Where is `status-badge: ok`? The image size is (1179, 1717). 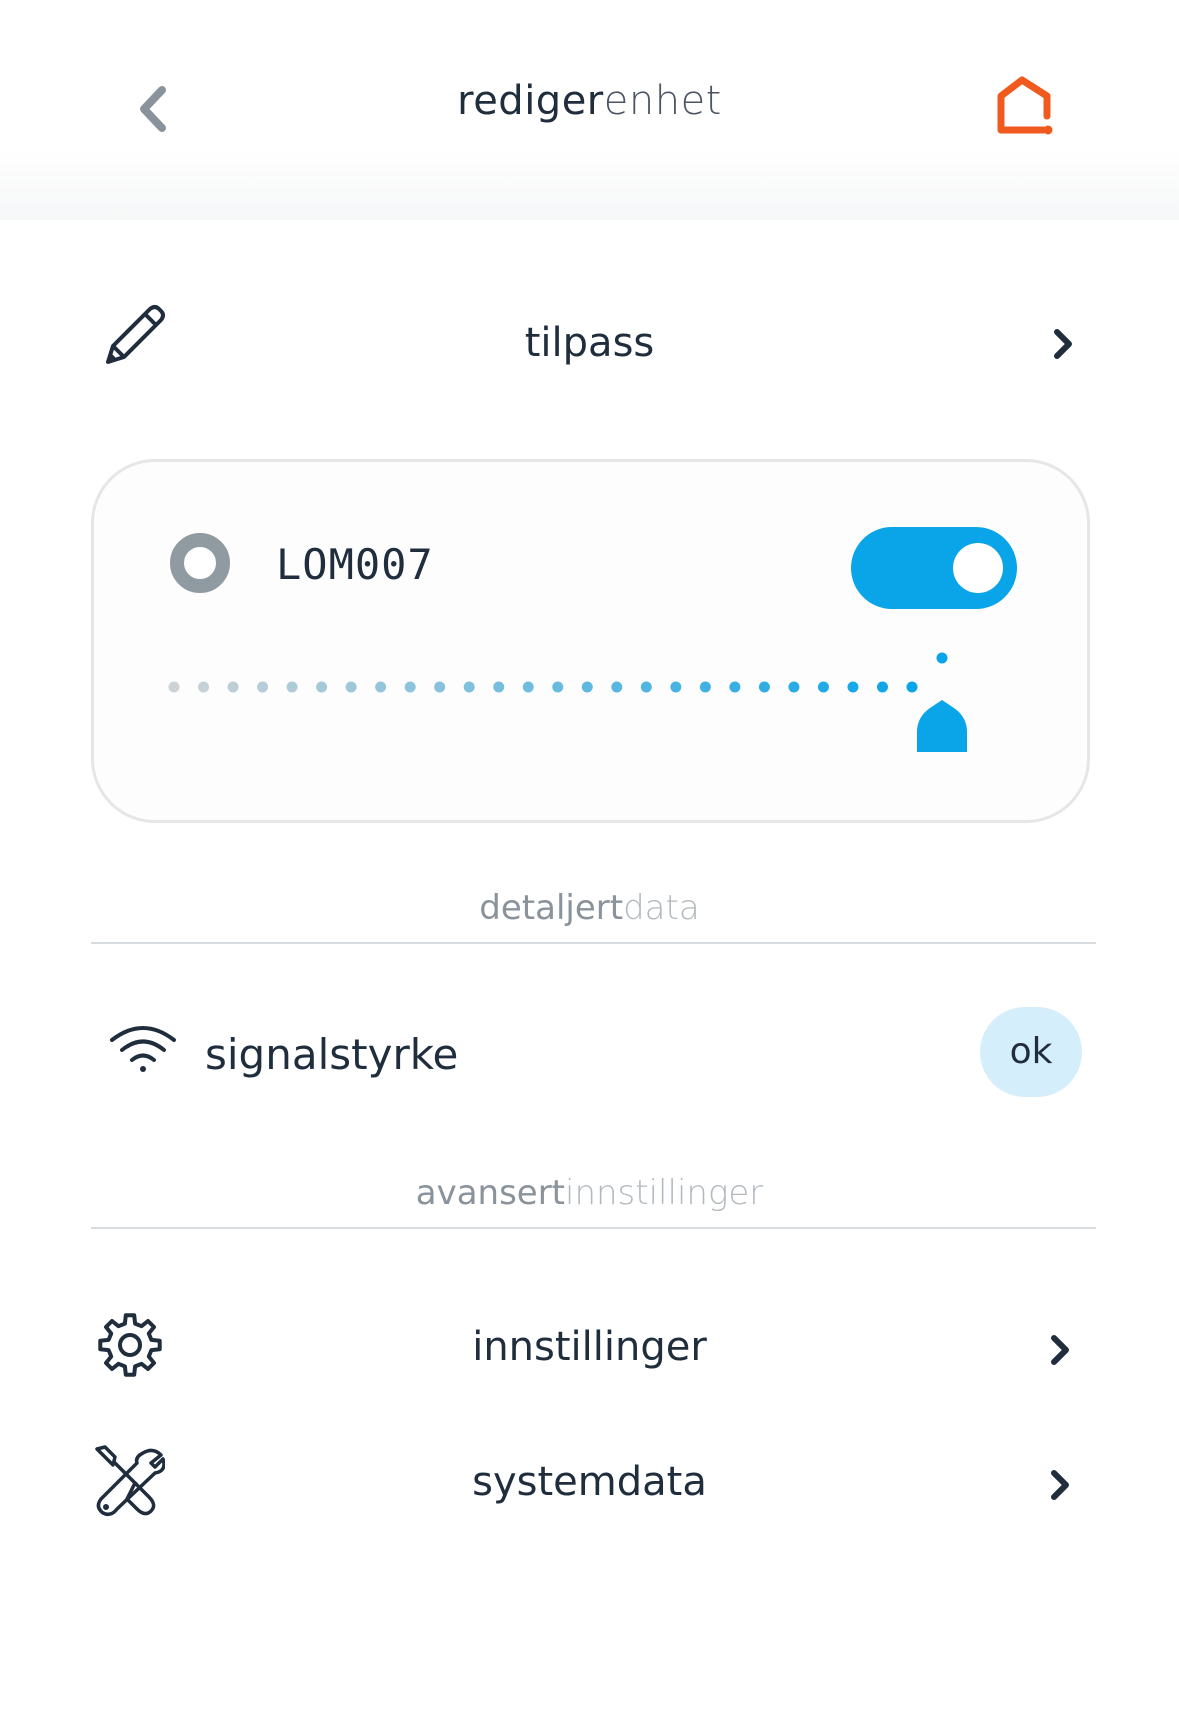 status-badge: ok is located at coordinates (1031, 1052).